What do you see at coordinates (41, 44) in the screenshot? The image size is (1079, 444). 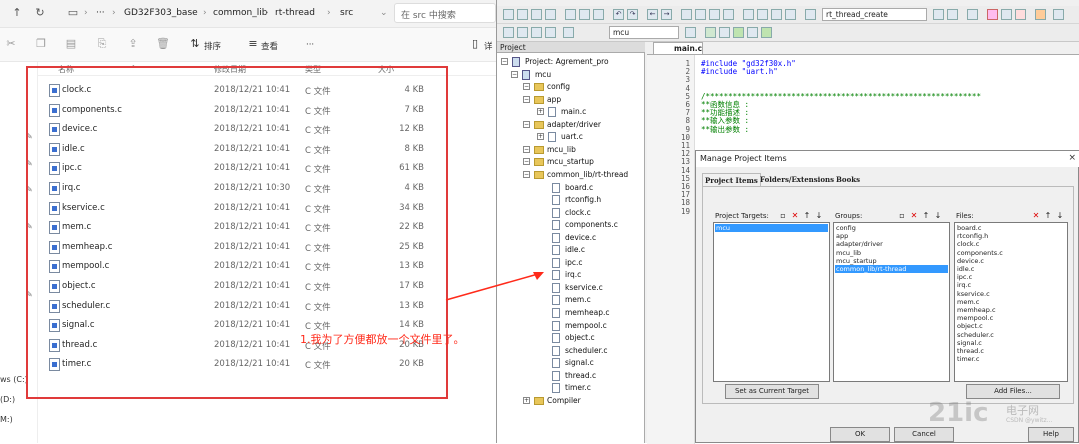 I see `copy-icon: ❐` at bounding box center [41, 44].